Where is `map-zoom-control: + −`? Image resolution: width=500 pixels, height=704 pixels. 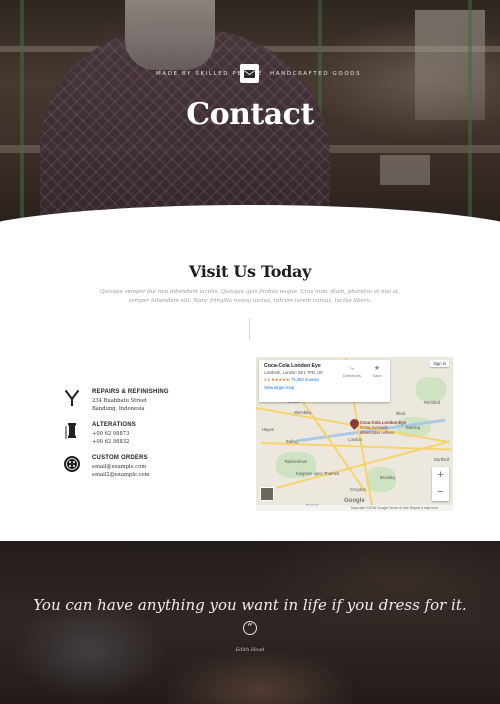 map-zoom-control: + − is located at coordinates (440, 484).